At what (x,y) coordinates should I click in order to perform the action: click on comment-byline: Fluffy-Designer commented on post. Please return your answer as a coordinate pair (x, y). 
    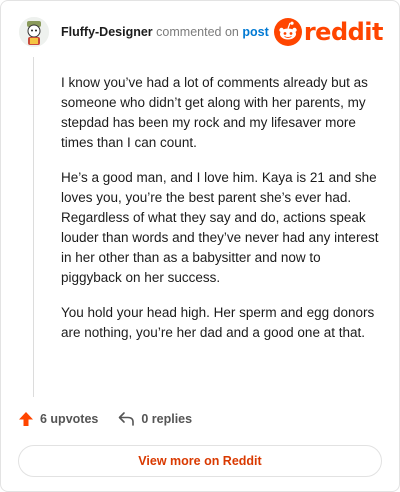
    Looking at the image, I should click on (165, 32).